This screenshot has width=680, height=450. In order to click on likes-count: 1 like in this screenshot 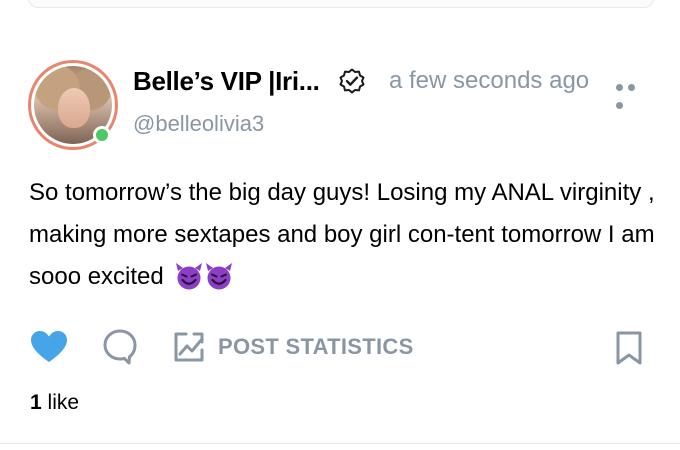, I will do `click(54, 403)`.